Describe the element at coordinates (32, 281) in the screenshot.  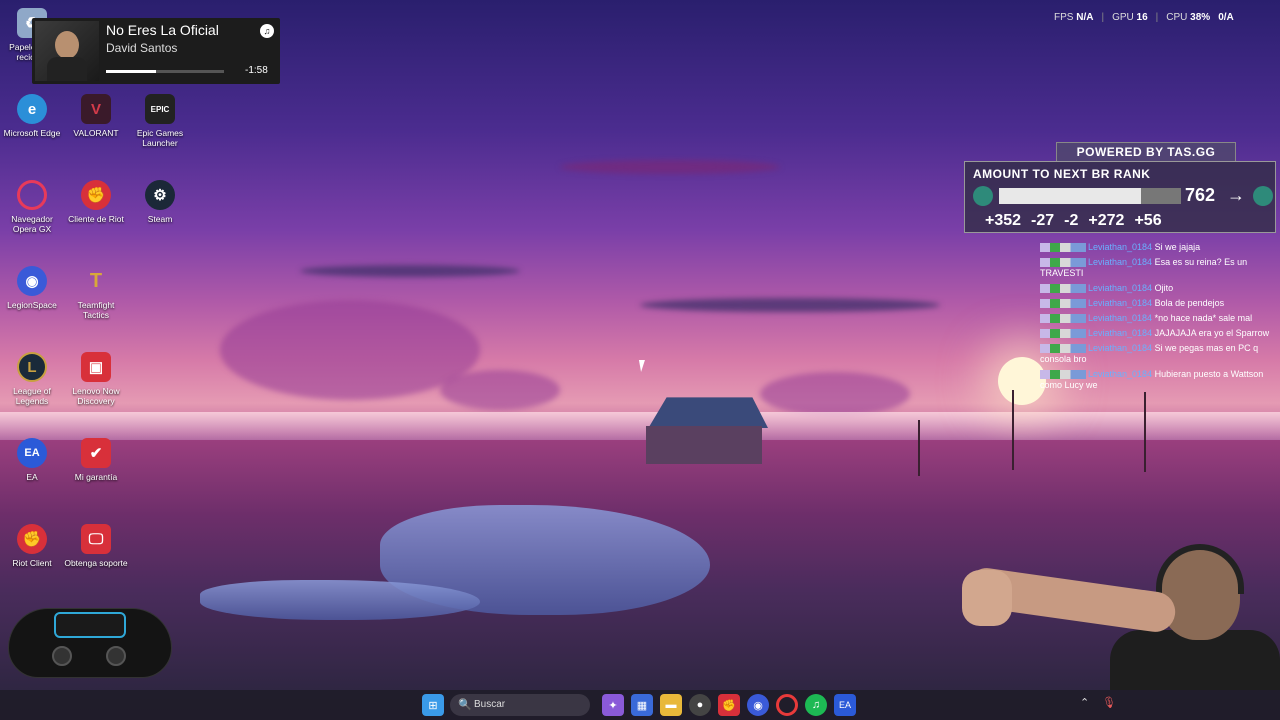
I see `legionspace-icon: ◉` at that location.